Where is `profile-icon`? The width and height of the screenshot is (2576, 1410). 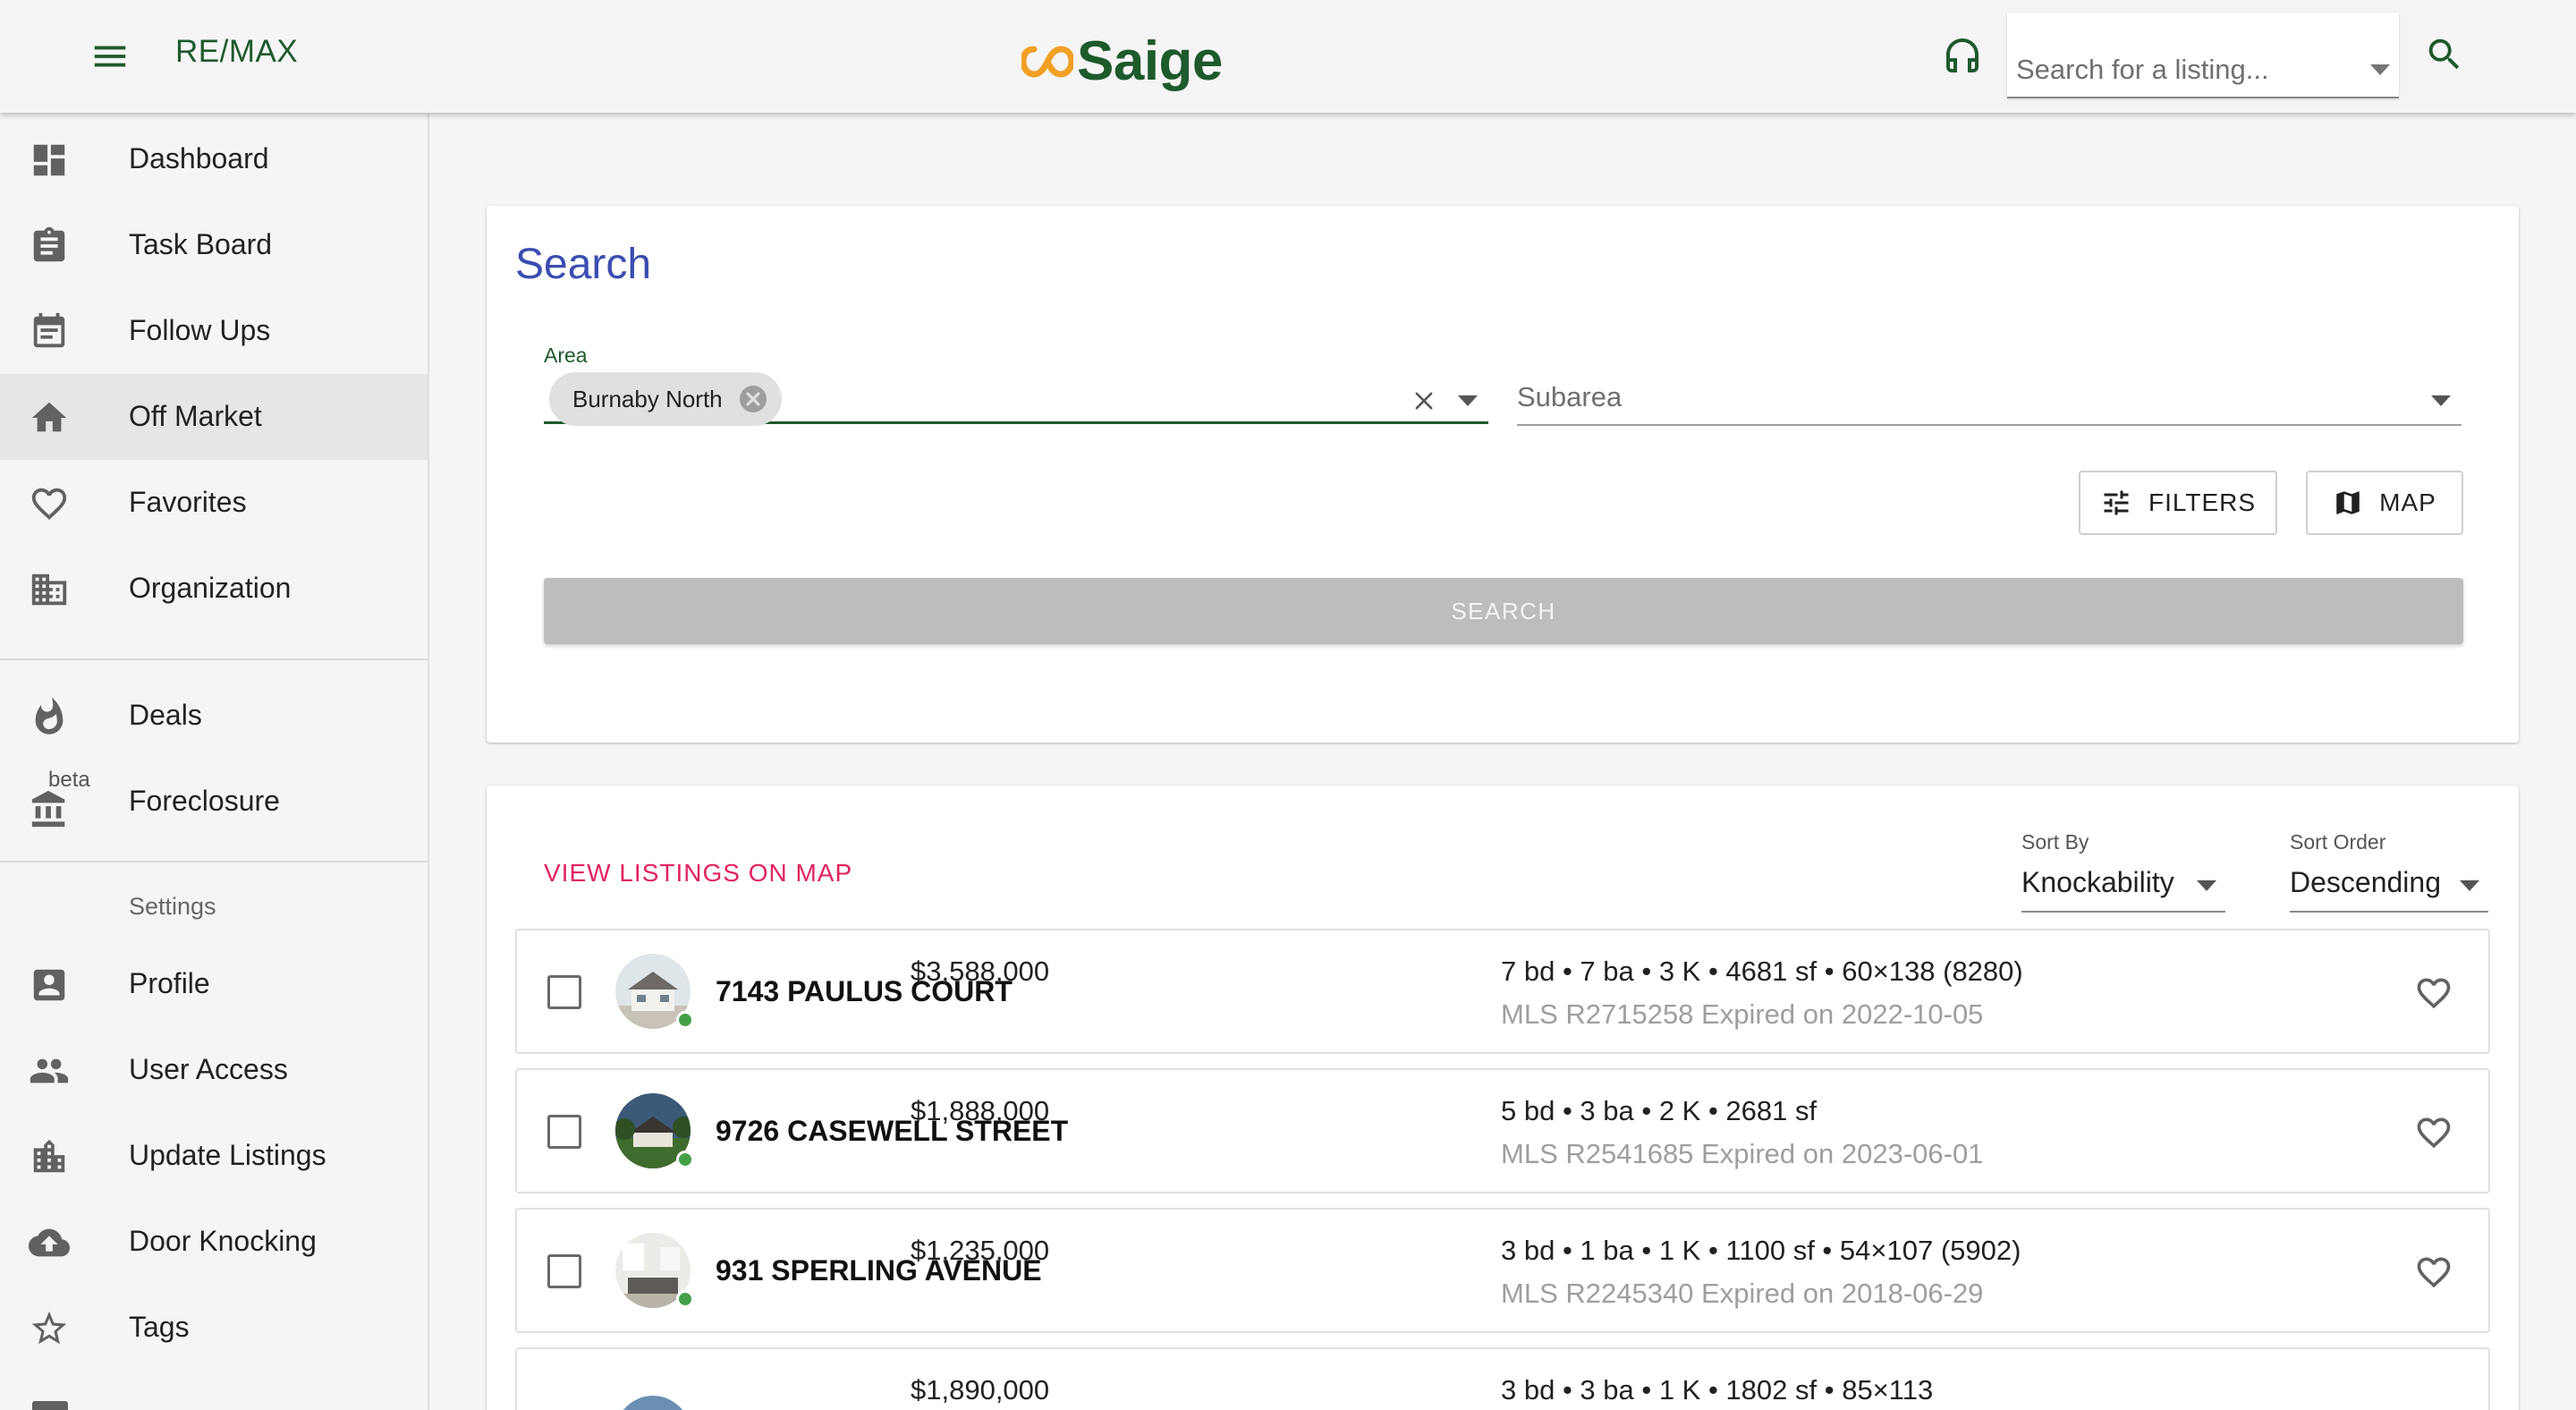 profile-icon is located at coordinates (49, 985).